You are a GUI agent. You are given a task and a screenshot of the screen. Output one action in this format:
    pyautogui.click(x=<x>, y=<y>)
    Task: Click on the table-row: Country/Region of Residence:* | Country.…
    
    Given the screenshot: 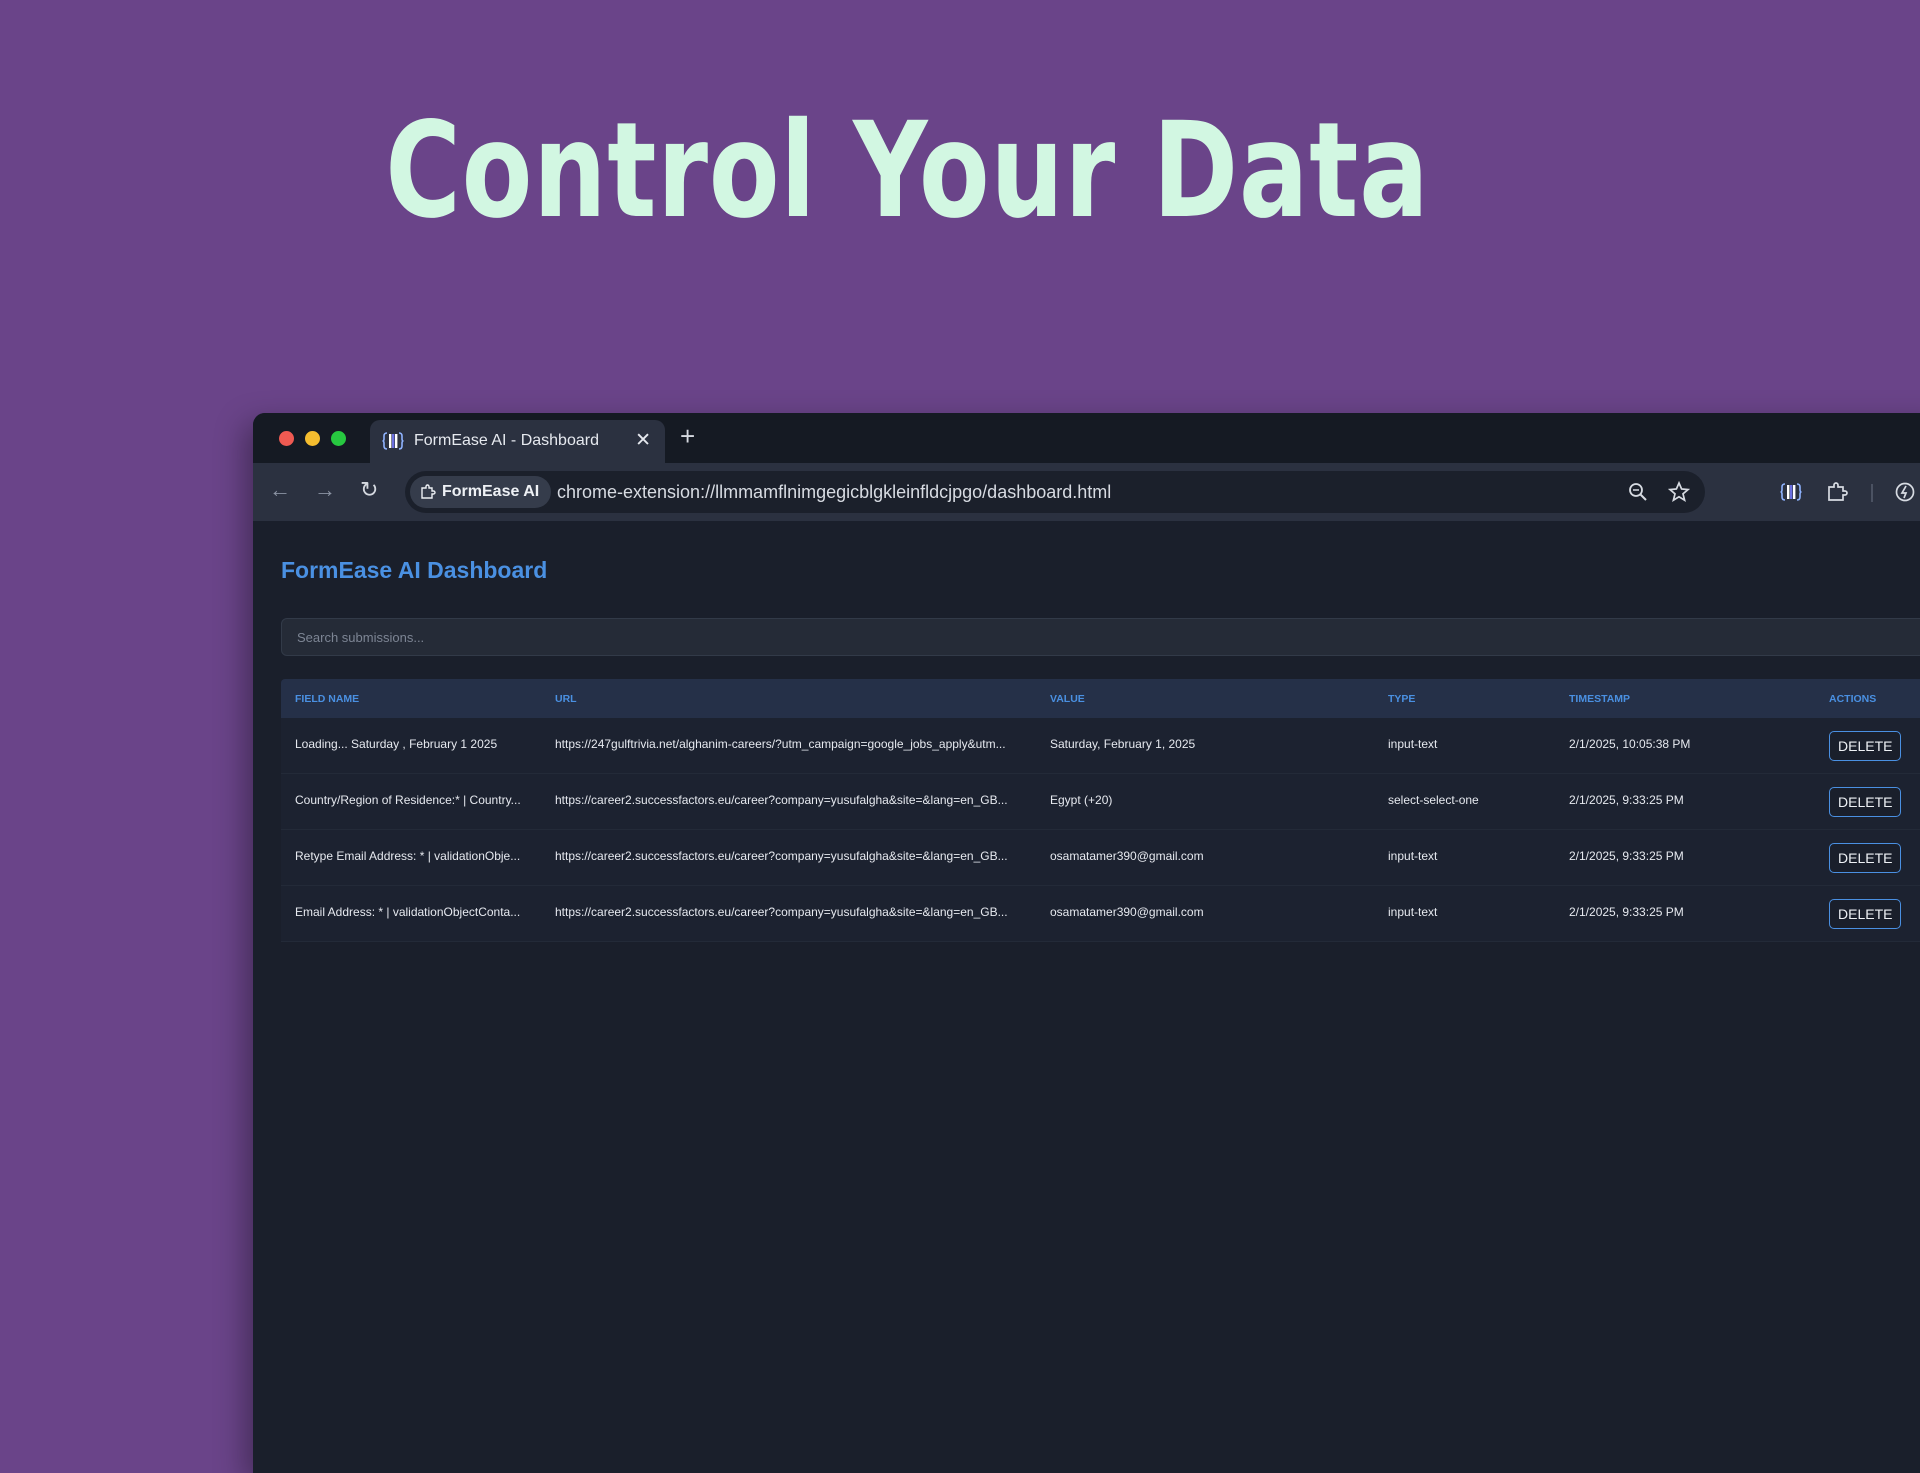 What is the action you would take?
    pyautogui.click(x=1100, y=802)
    